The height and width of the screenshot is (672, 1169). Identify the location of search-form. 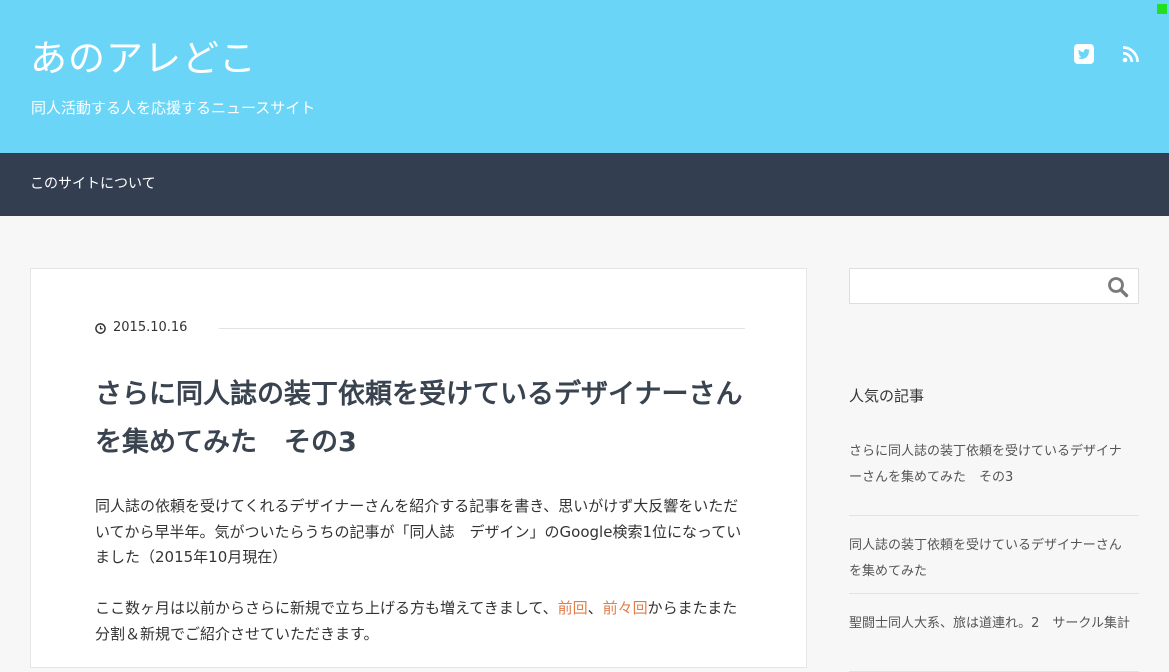
(994, 286).